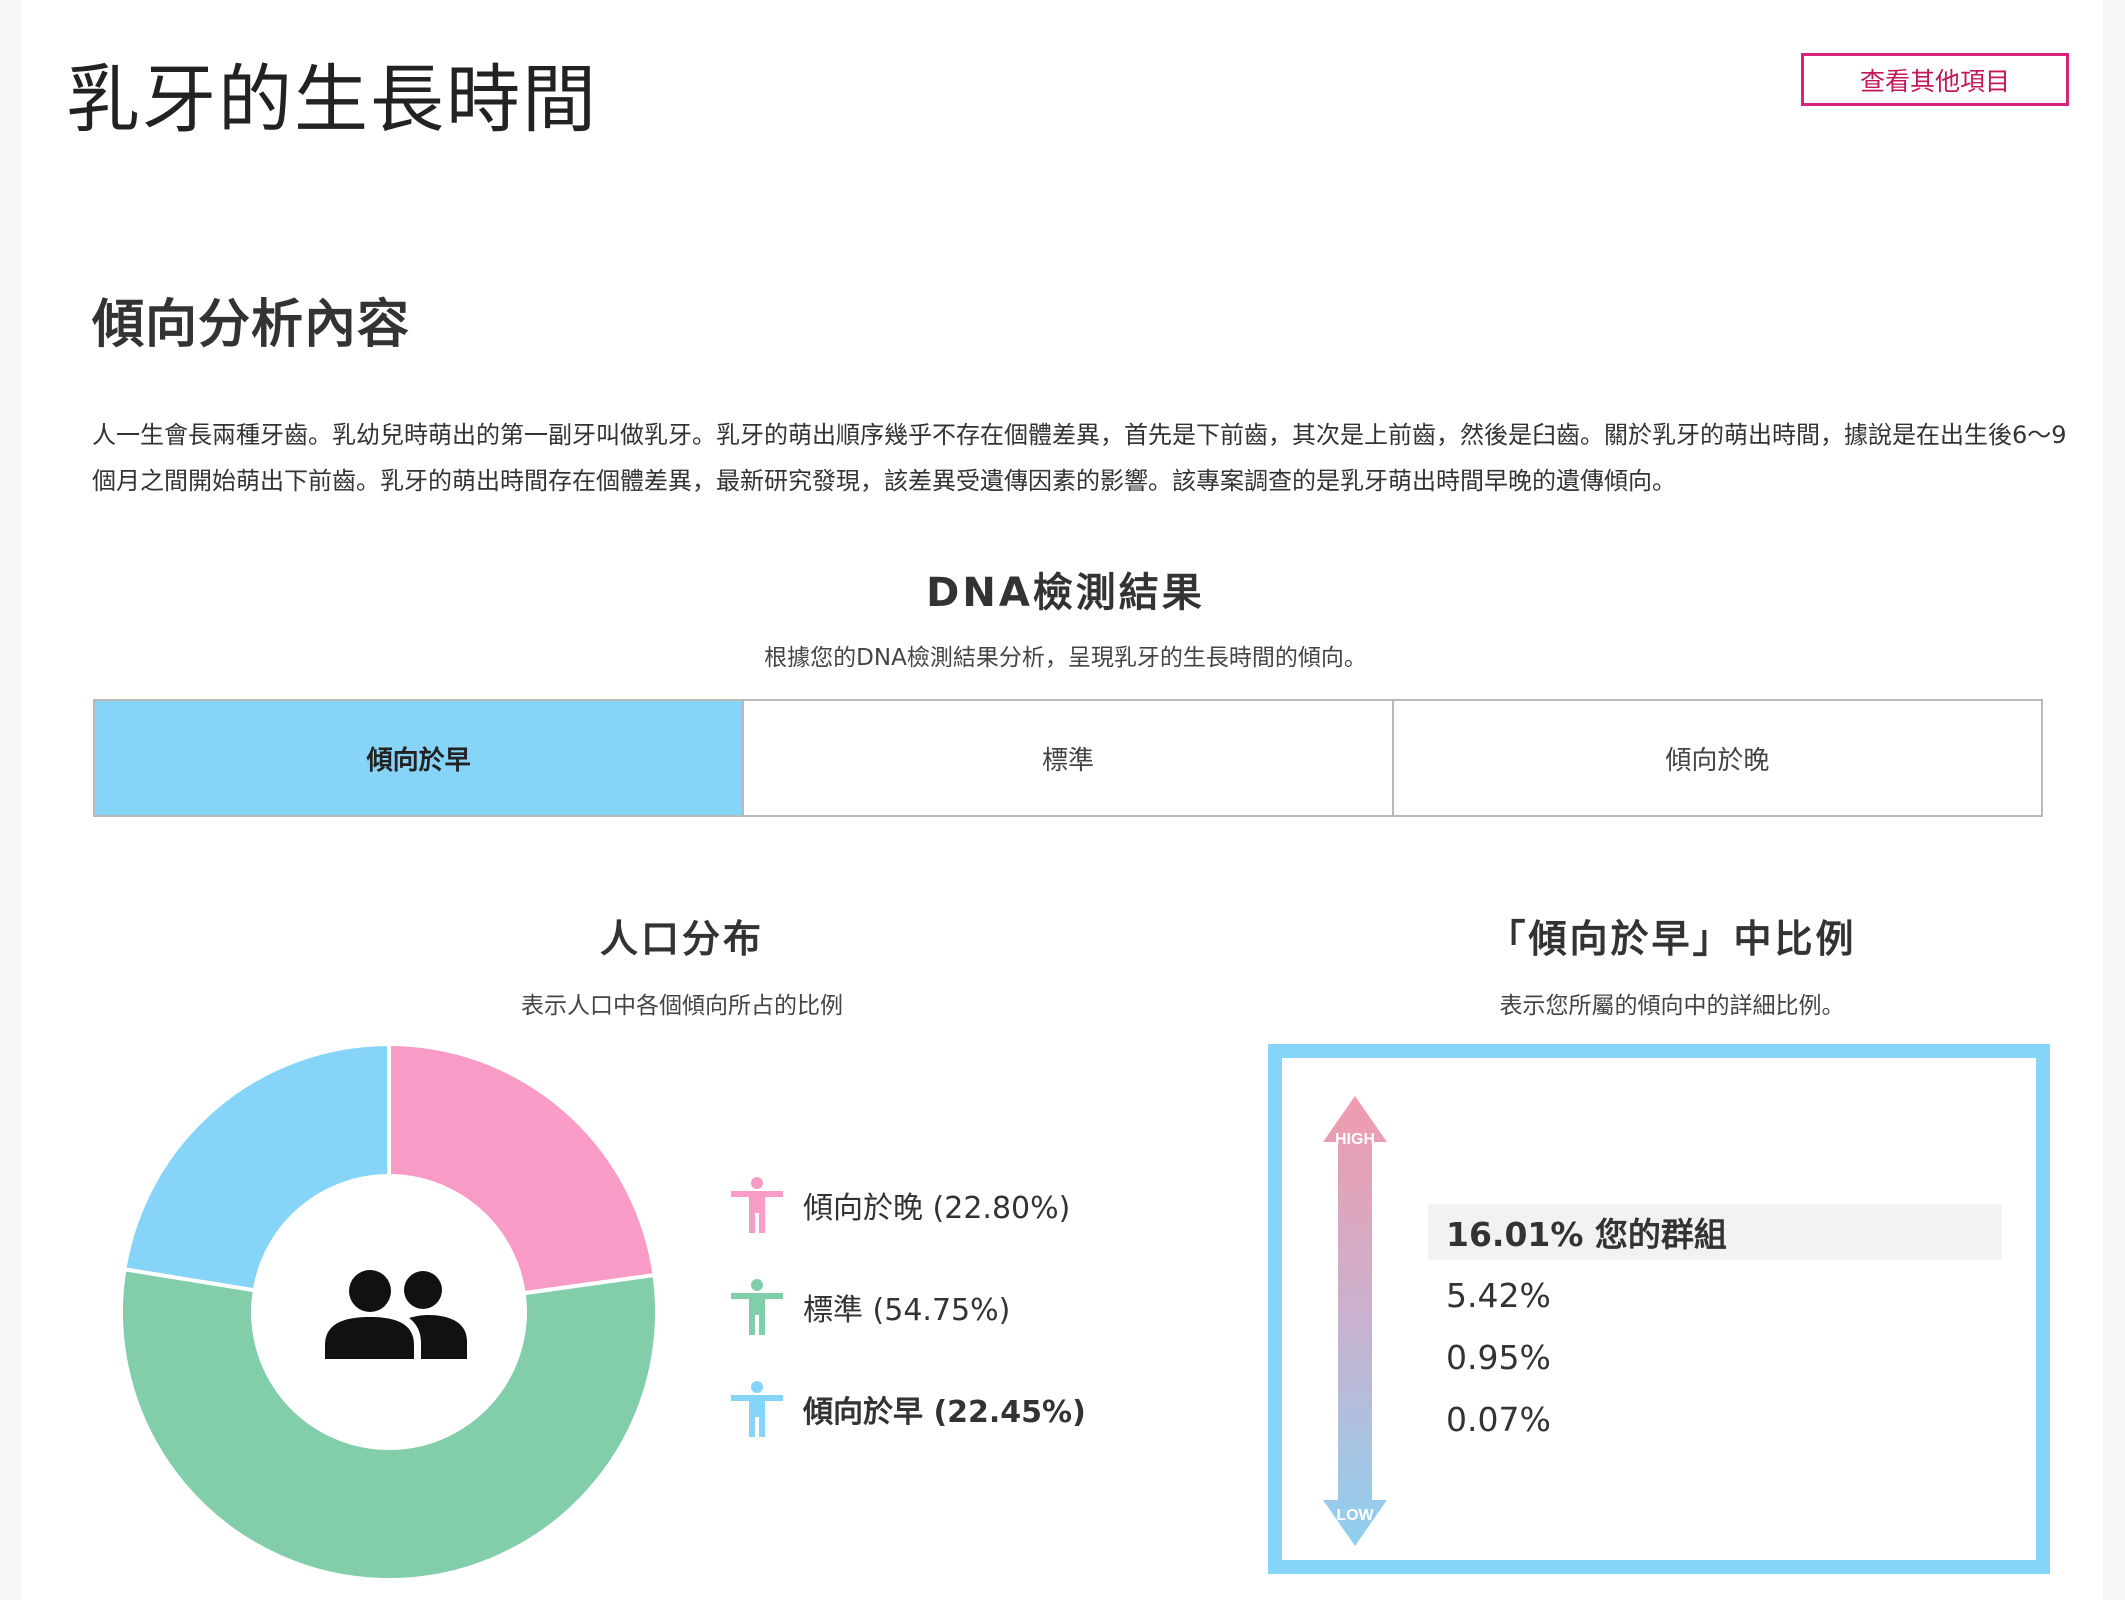 This screenshot has height=1600, width=2125. Describe the element at coordinates (1715, 1327) in the screenshot. I see `ratio-list: 16.01% 您的群組 5.42% 0.95% 0.07%` at that location.